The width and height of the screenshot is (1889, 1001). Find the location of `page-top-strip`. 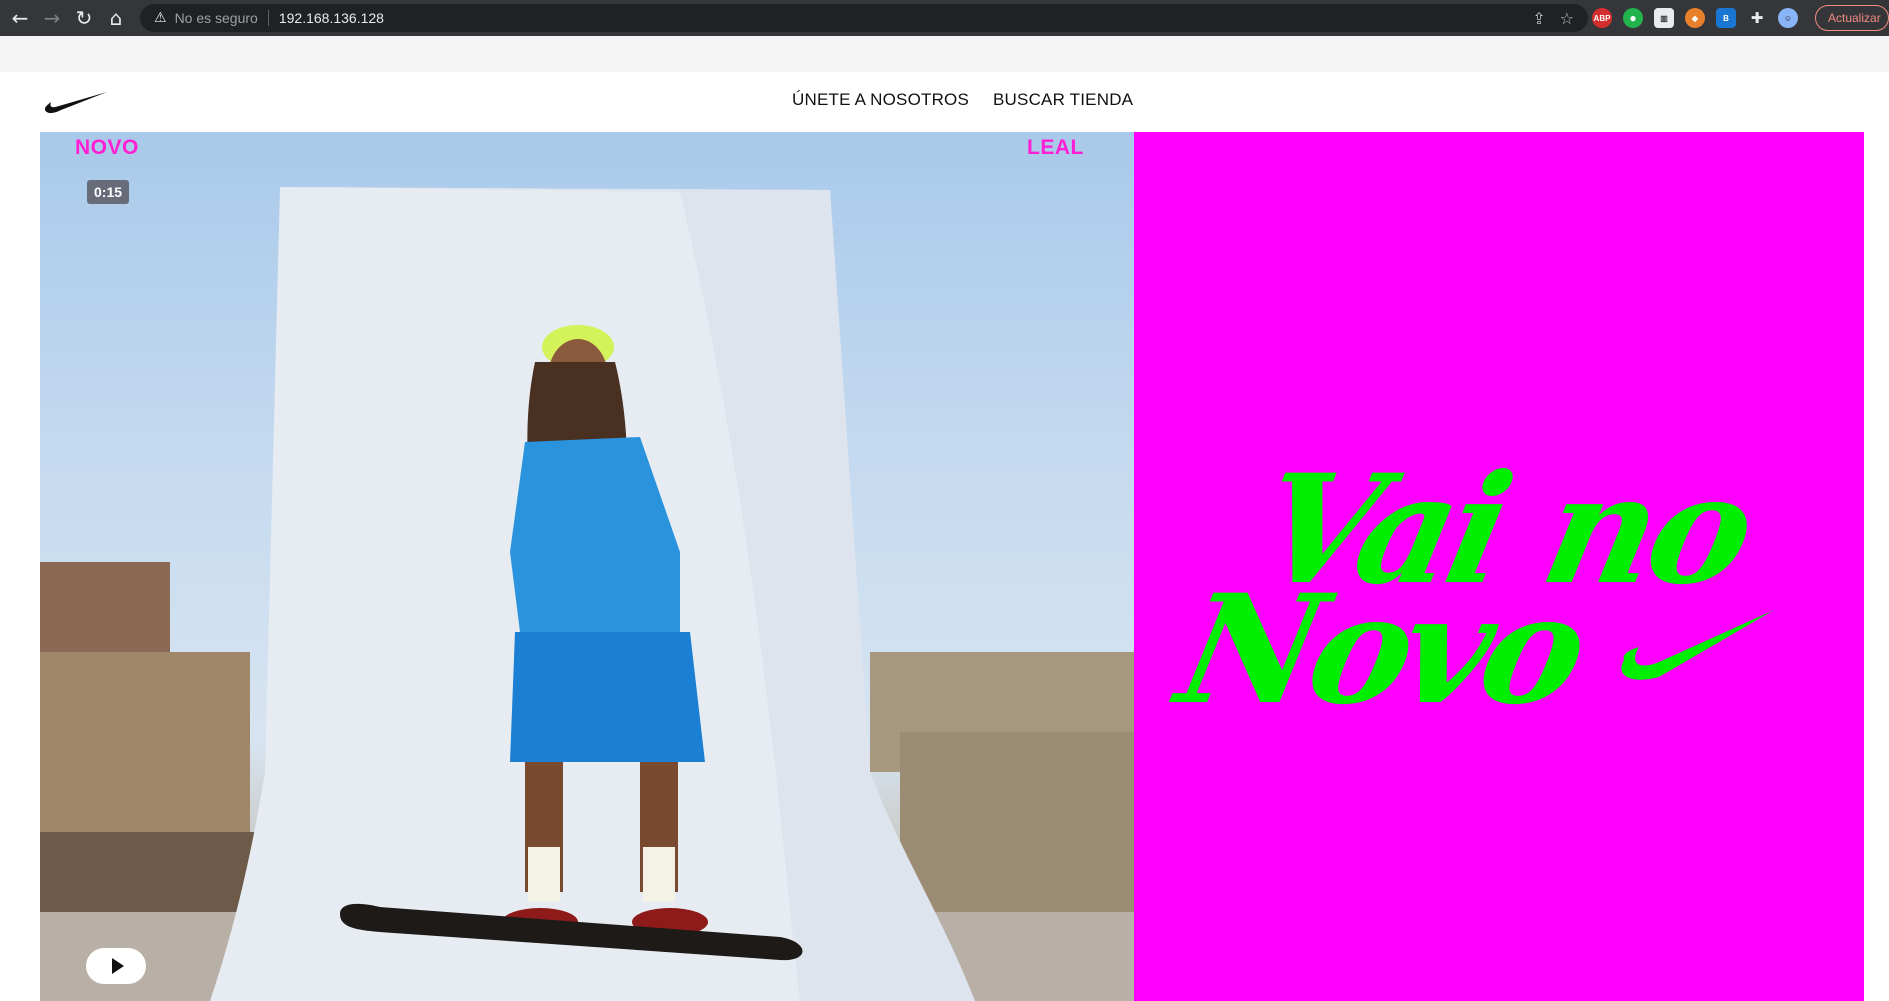

page-top-strip is located at coordinates (944, 54).